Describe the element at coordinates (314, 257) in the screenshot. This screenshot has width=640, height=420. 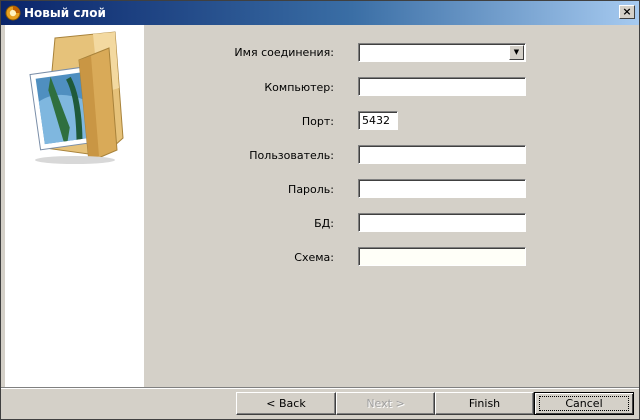
I see `schema-label: Схема:` at that location.